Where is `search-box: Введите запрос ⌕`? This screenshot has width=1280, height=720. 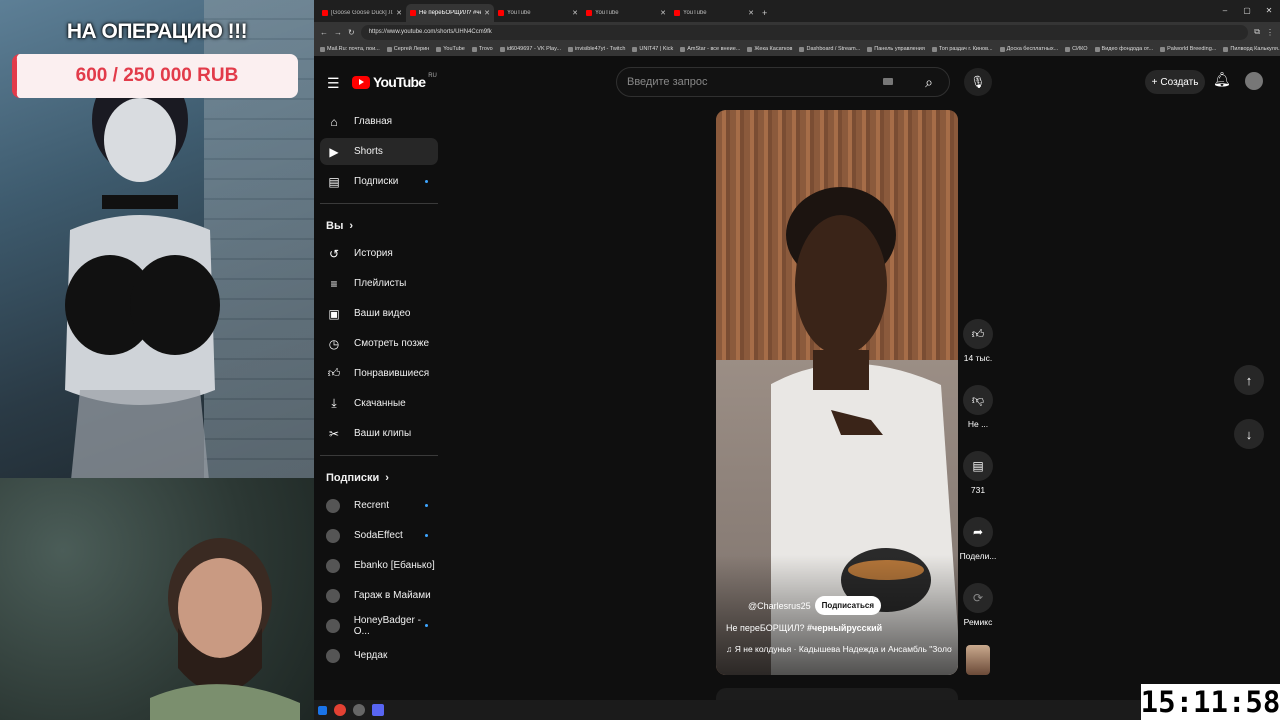 search-box: Введите запрос ⌕ is located at coordinates (783, 82).